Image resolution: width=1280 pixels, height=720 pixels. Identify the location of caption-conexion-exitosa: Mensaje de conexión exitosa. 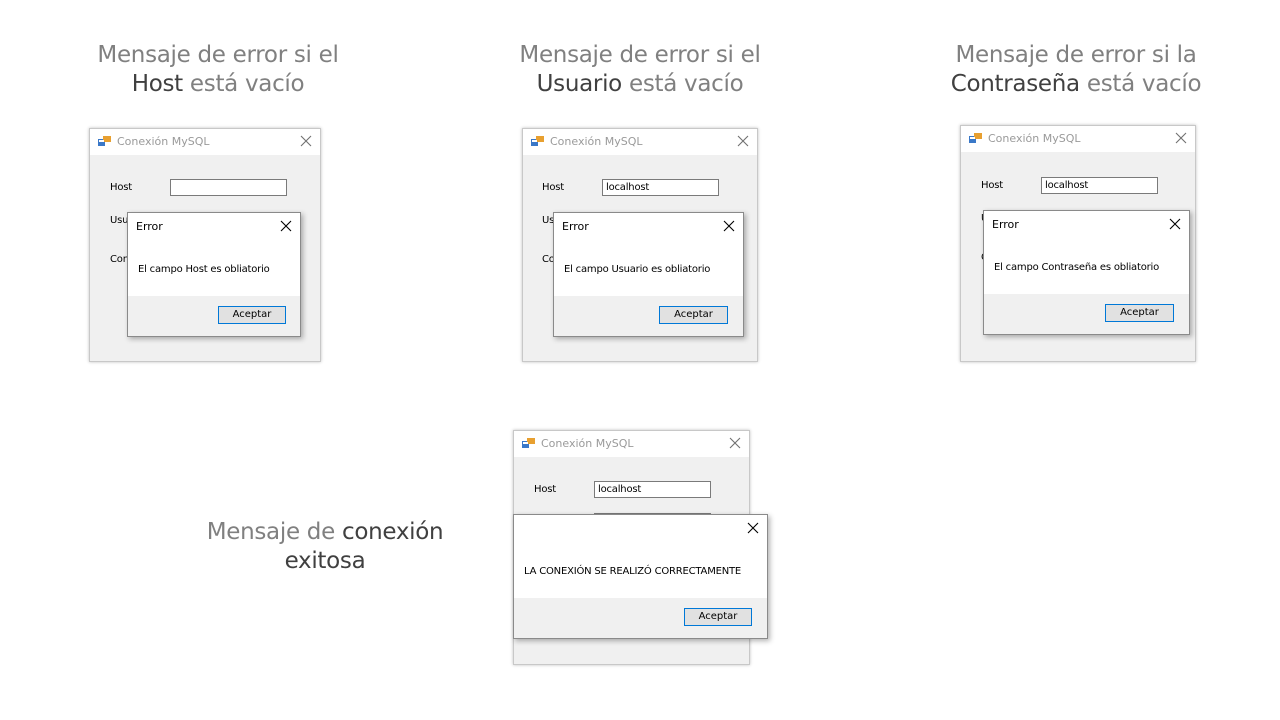
(325, 547).